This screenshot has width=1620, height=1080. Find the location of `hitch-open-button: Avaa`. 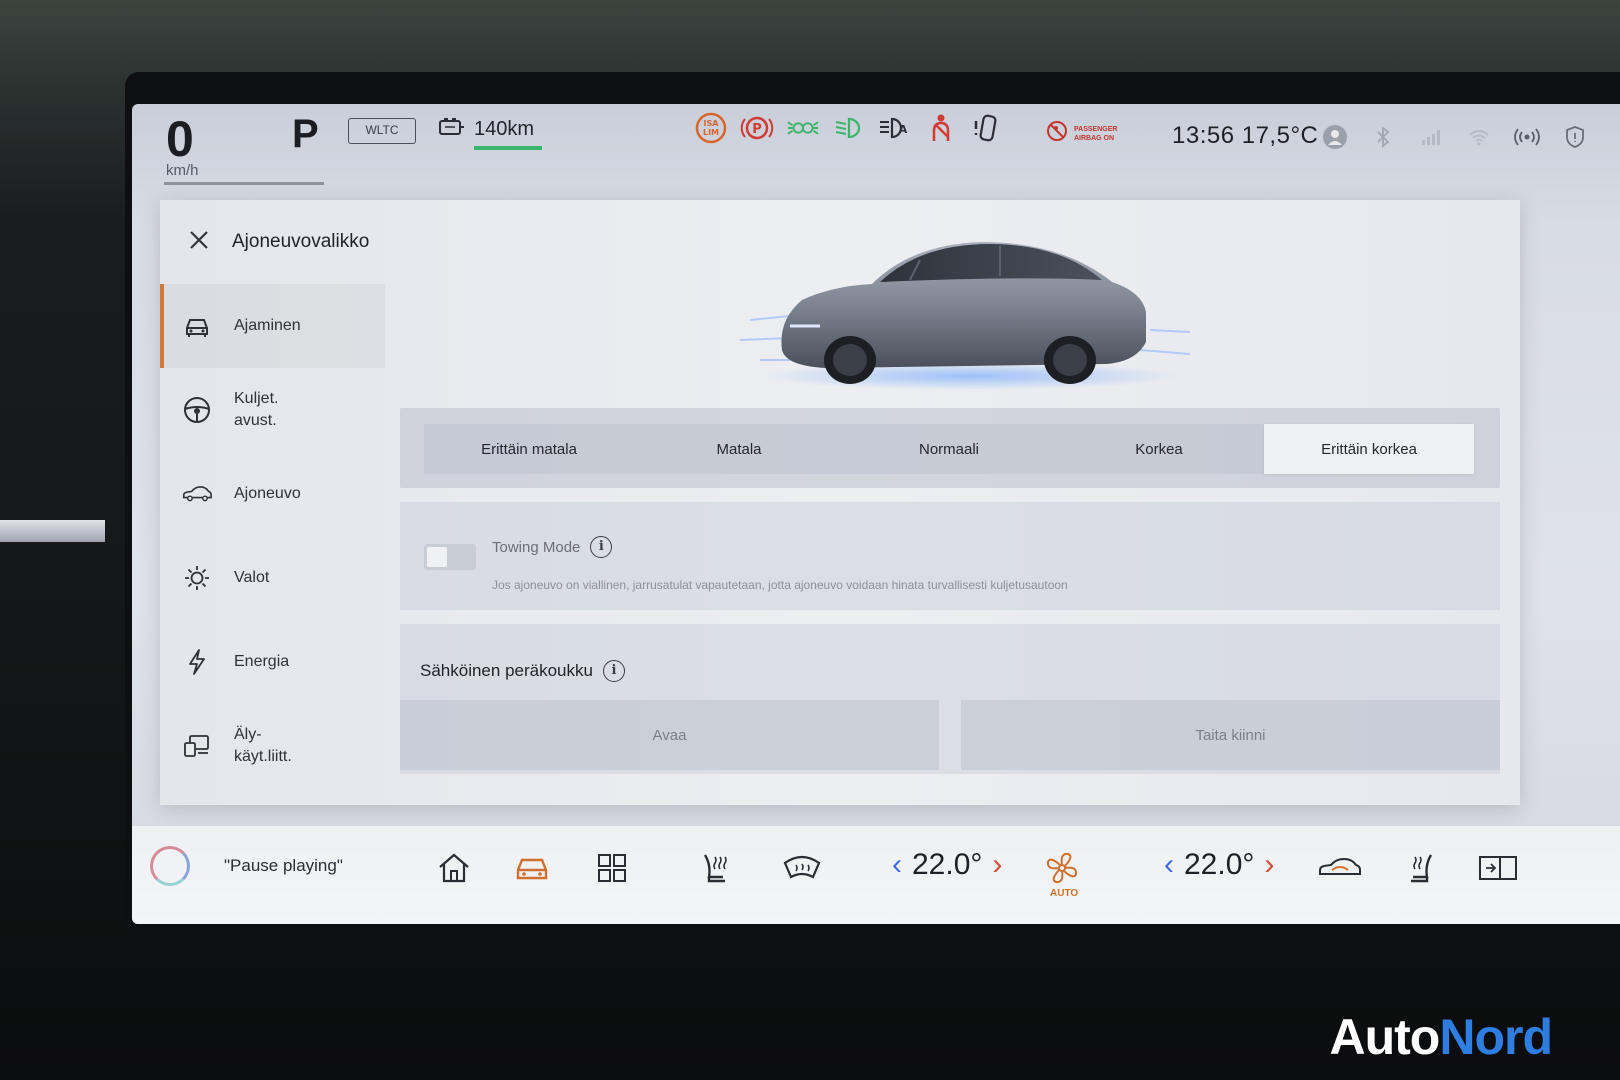

hitch-open-button: Avaa is located at coordinates (669, 735).